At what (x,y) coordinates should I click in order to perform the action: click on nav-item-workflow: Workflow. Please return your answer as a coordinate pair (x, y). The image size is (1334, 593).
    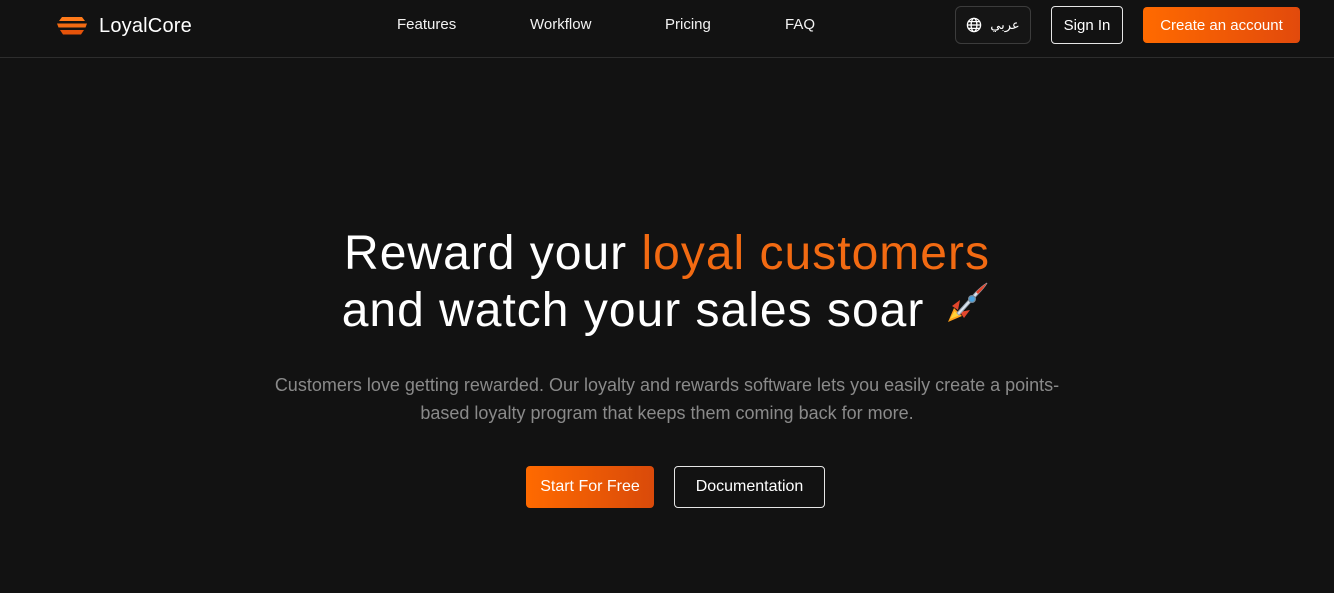
    Looking at the image, I should click on (560, 24).